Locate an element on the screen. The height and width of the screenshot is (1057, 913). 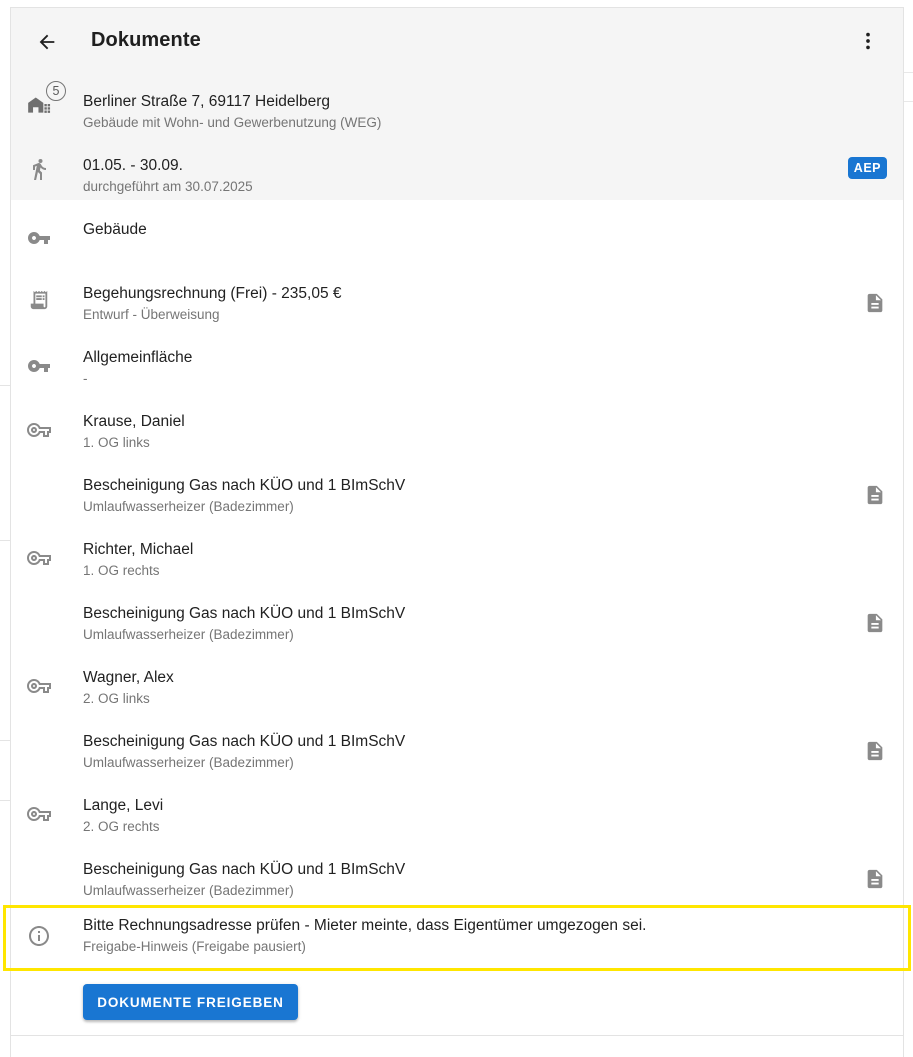
notice-highlight-frame is located at coordinates (457, 938).